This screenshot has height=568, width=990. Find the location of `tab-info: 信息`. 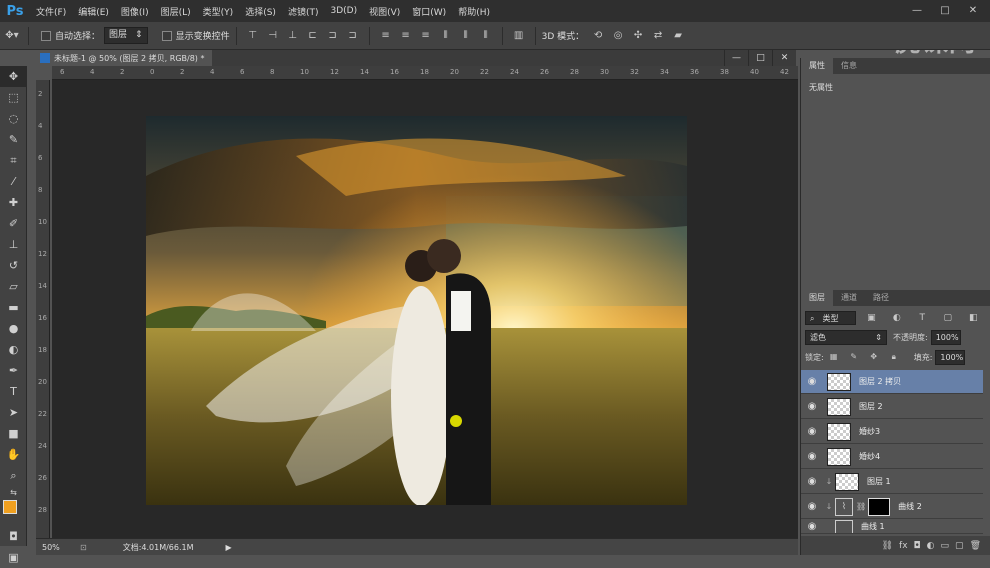

tab-info: 信息 is located at coordinates (849, 66).